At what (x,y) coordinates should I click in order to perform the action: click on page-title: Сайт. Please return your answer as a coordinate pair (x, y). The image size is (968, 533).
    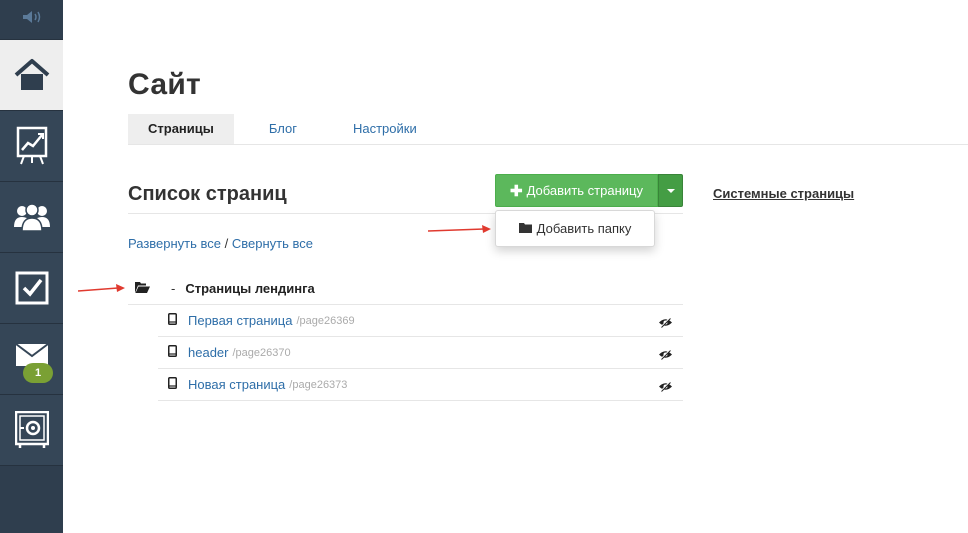
    Looking at the image, I should click on (165, 84).